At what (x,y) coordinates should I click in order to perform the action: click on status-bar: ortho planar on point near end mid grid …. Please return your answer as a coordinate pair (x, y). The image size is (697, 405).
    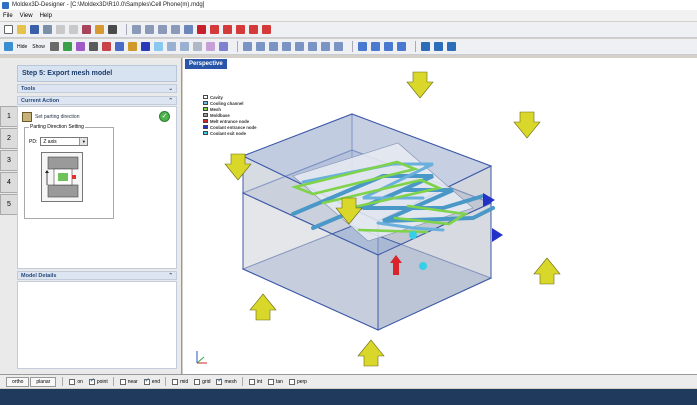
    Looking at the image, I should click on (348, 381).